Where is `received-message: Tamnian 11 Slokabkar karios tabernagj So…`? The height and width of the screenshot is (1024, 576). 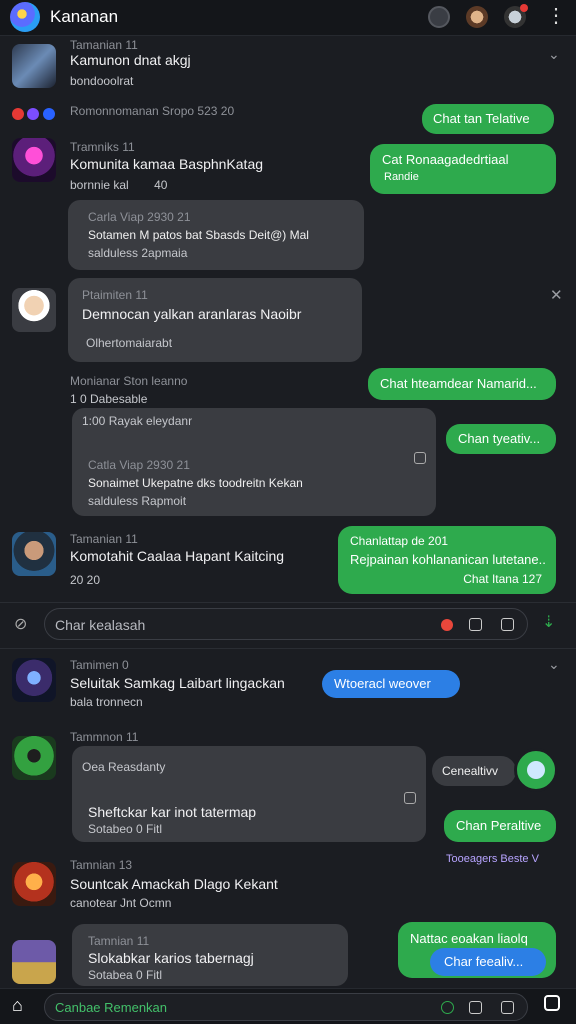
received-message: Tamnian 11 Slokabkar karios tabernagj So… is located at coordinates (210, 955).